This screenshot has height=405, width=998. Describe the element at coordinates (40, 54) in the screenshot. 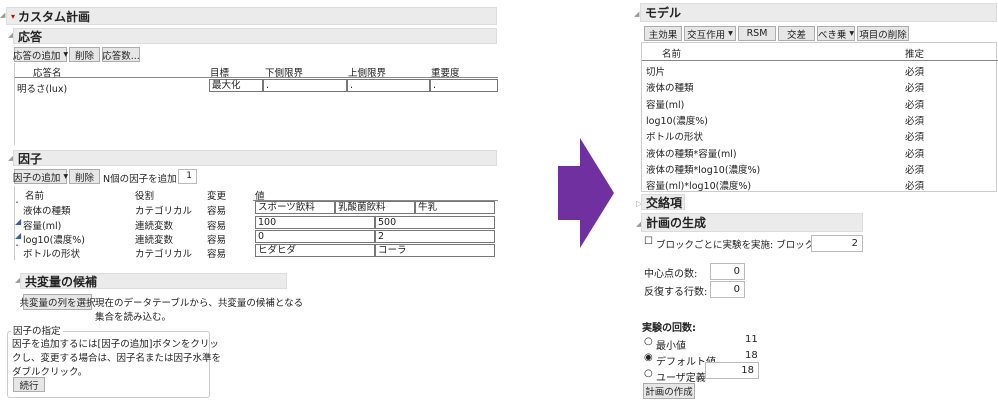

I see `add-response-button: 応答の追加 ▾` at that location.